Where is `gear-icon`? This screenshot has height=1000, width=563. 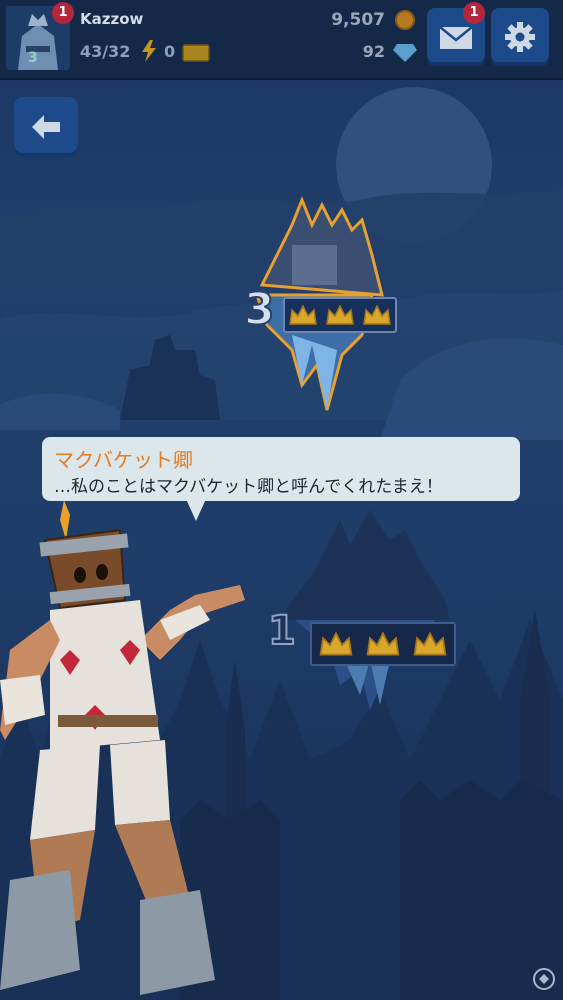 gear-icon is located at coordinates (520, 37).